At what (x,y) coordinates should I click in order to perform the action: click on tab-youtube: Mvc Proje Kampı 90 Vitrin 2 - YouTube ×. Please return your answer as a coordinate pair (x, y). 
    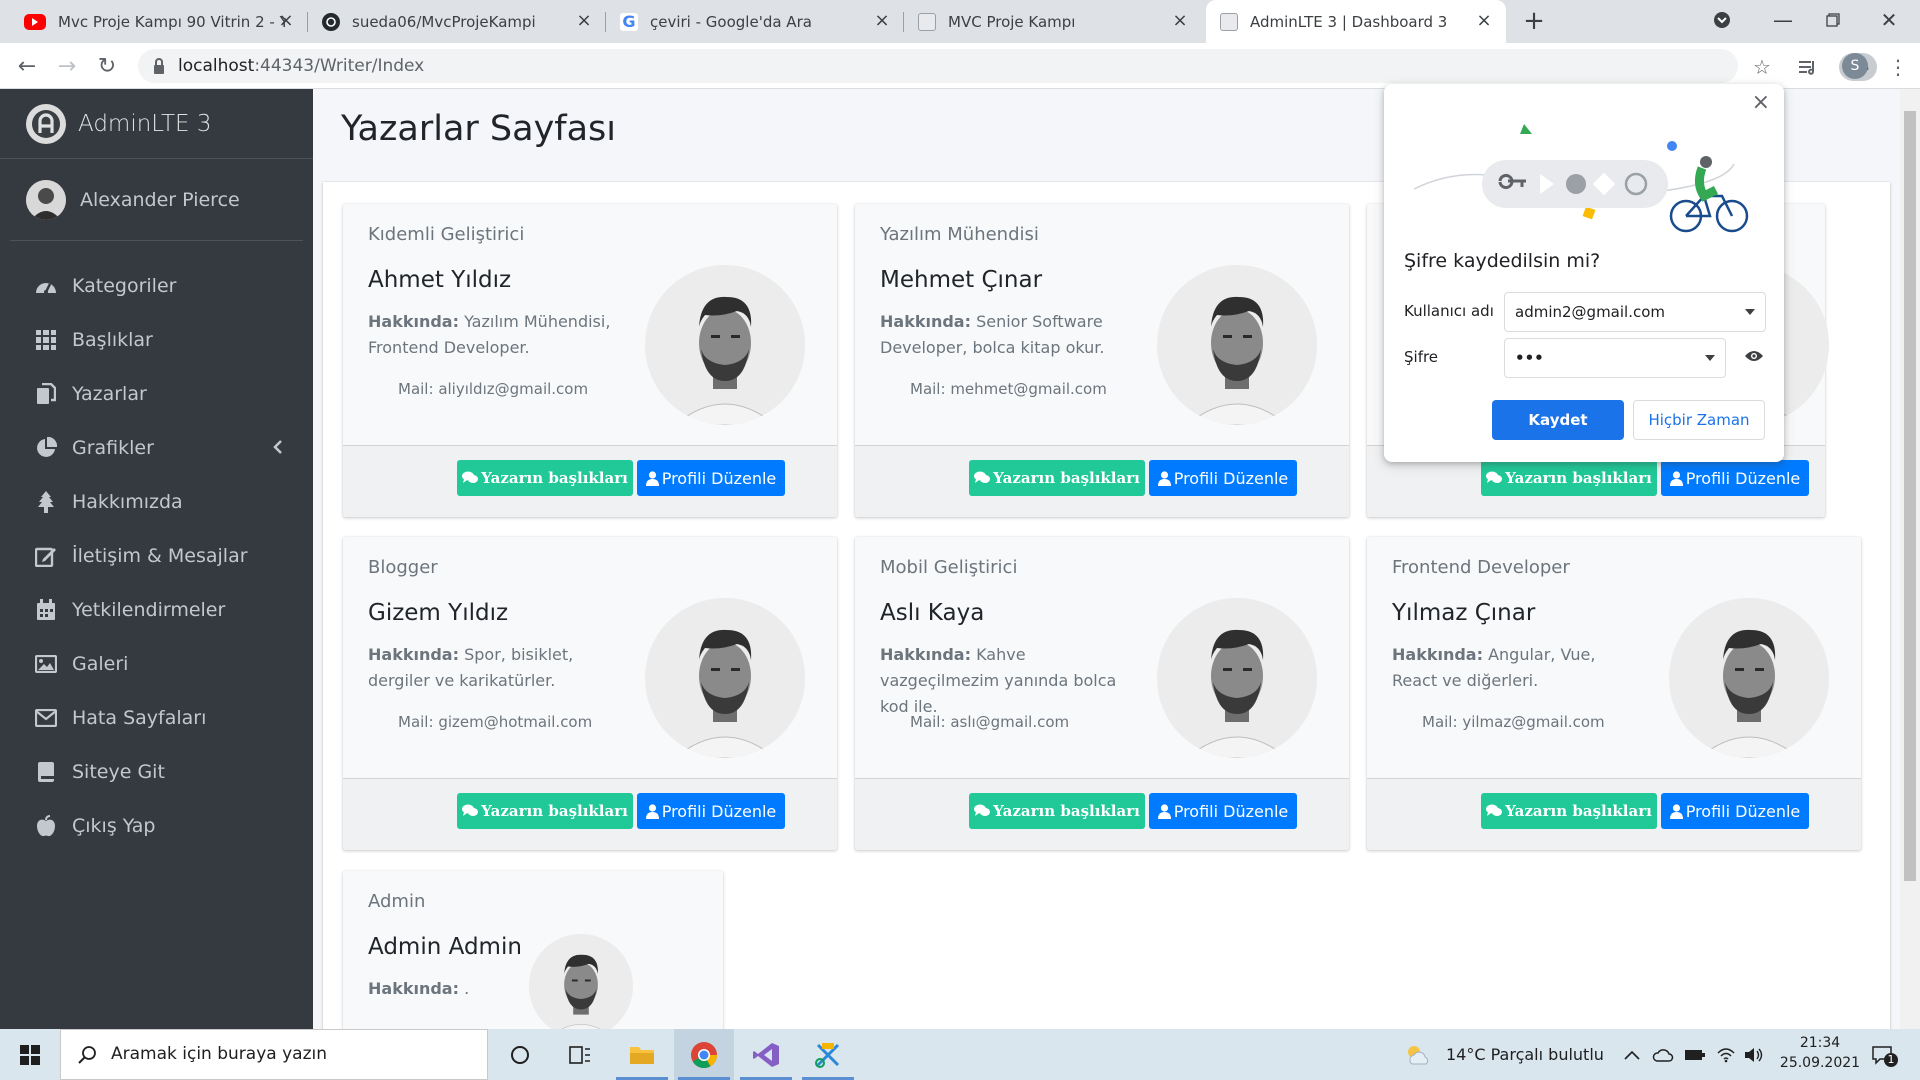
    Looking at the image, I should click on (159, 21).